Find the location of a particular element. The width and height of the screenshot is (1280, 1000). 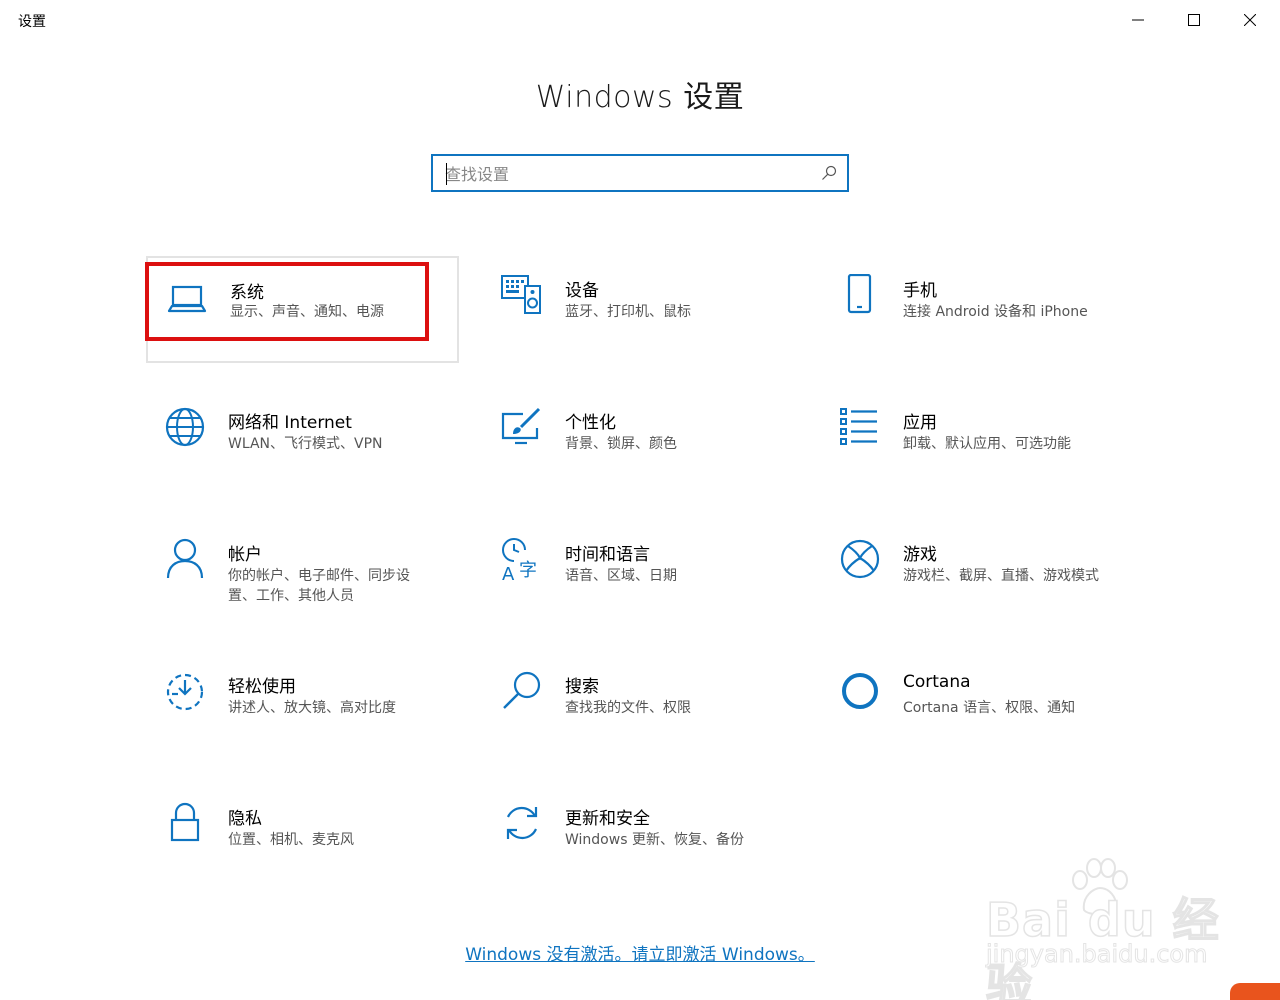

tile-cortana: Cortana Cortana 语言、权限、通知 is located at coordinates (978, 702).